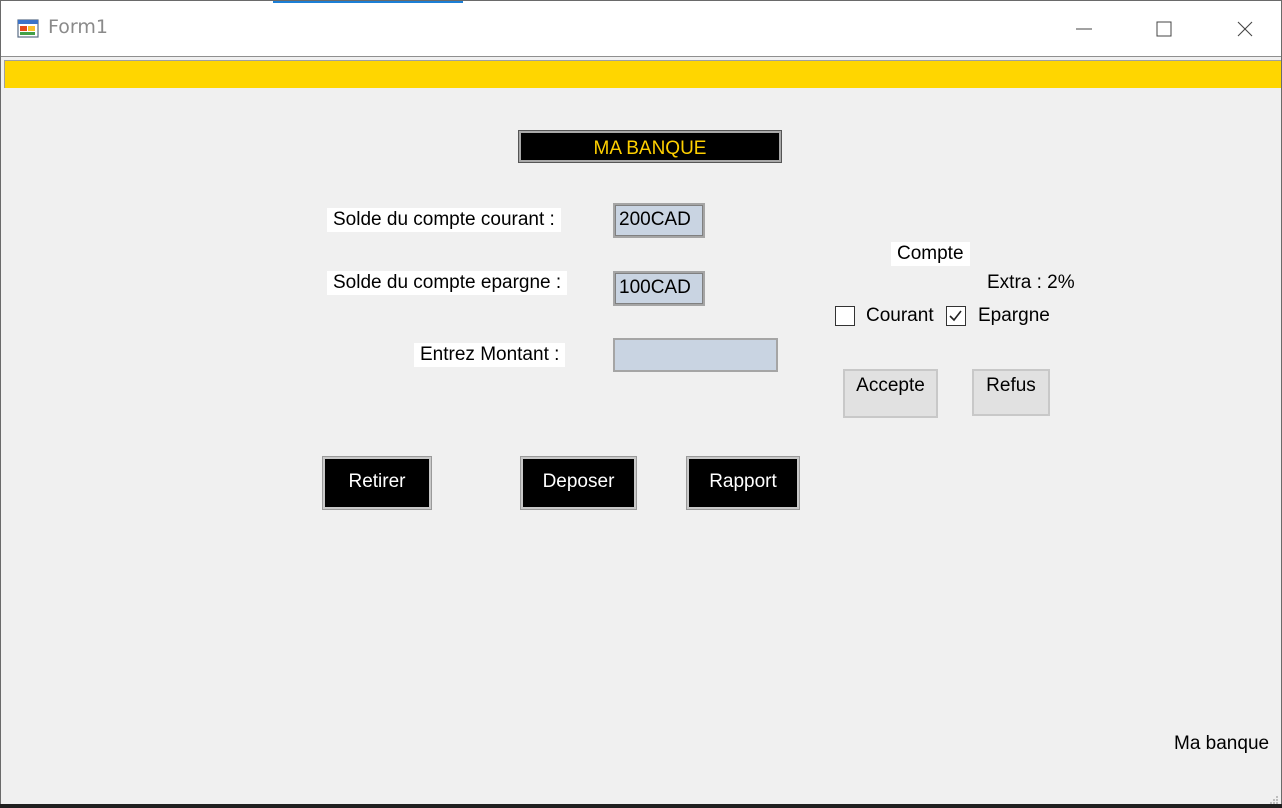 This screenshot has height=808, width=1282. What do you see at coordinates (1011, 385) in the screenshot?
I see `refuse-button-label: Refus` at bounding box center [1011, 385].